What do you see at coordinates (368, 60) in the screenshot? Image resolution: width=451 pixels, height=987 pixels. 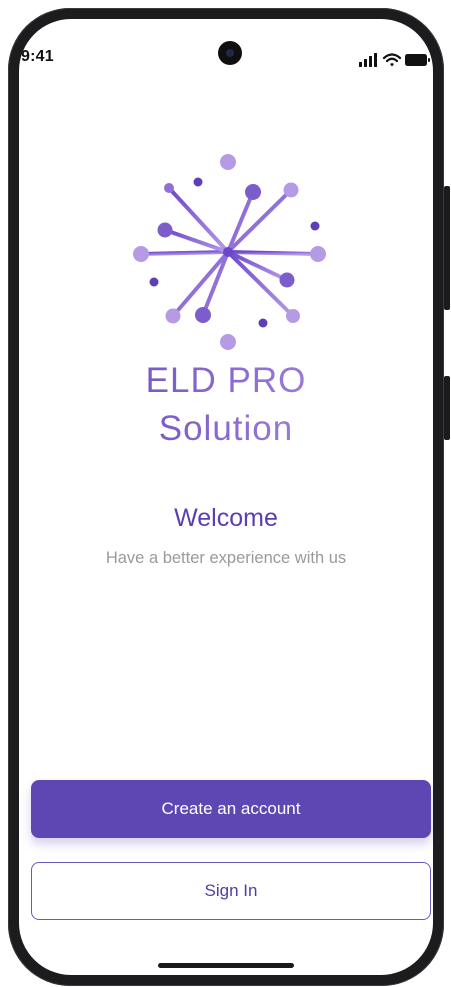 I see `signal-icon` at bounding box center [368, 60].